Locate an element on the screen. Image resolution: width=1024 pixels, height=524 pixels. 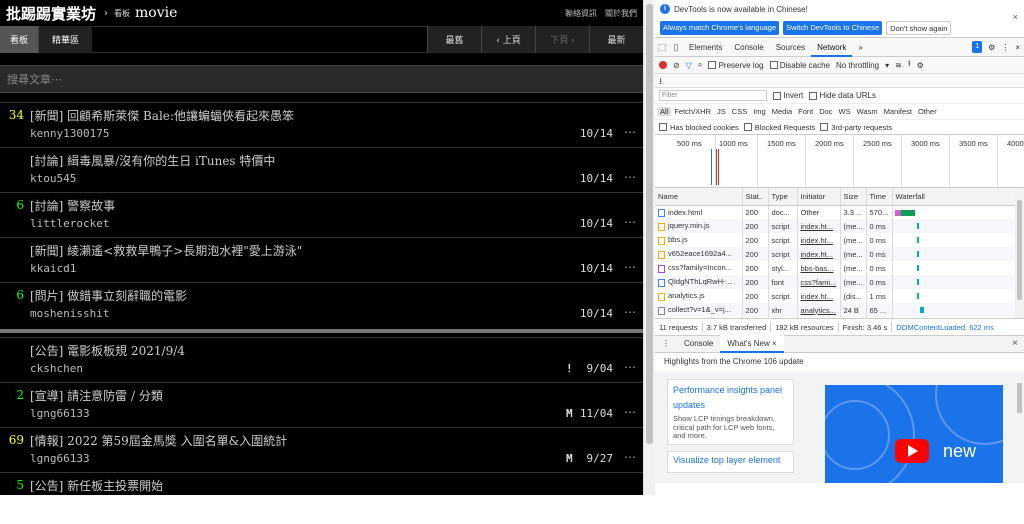
type-filter-ws: WS is located at coordinates (845, 111).